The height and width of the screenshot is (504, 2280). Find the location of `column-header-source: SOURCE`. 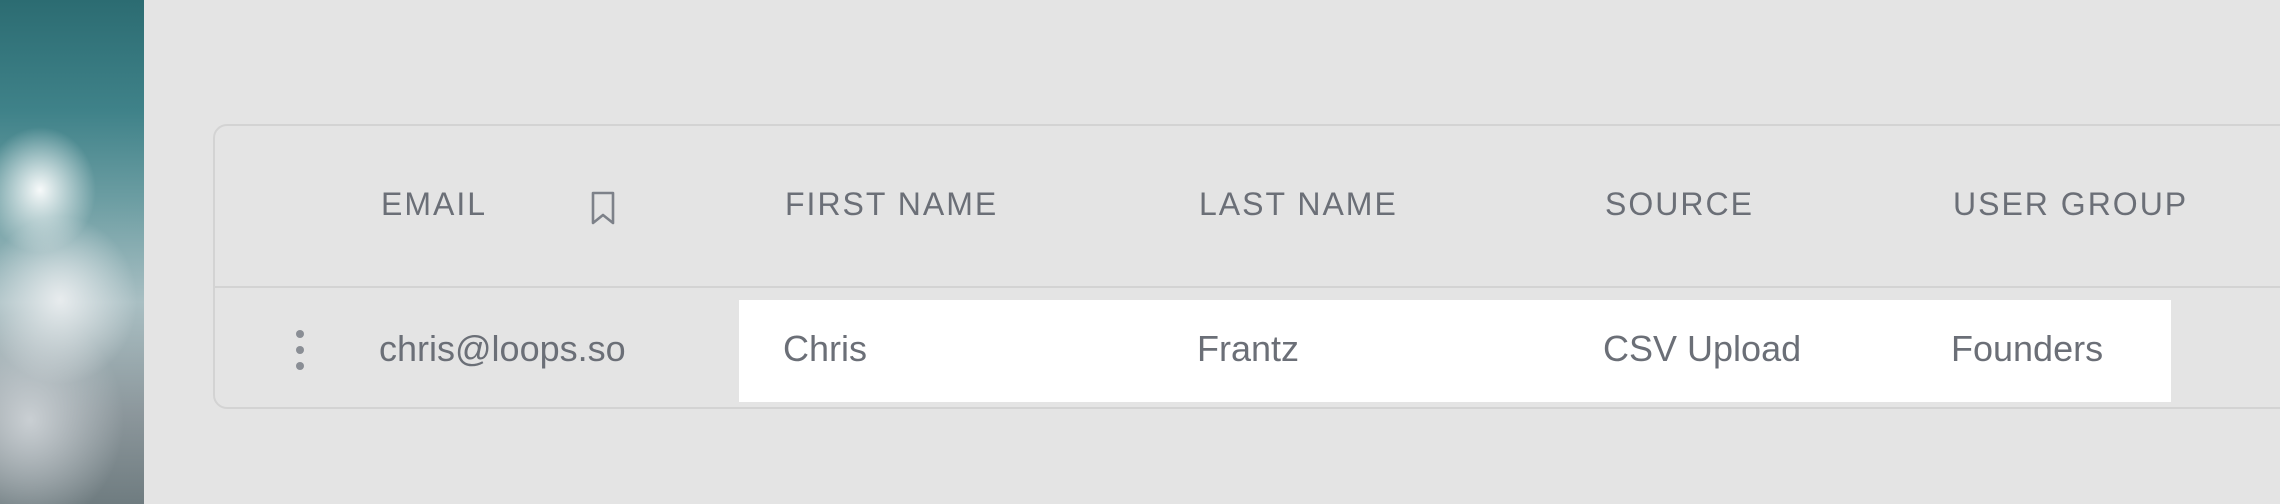

column-header-source: SOURCE is located at coordinates (1679, 204).